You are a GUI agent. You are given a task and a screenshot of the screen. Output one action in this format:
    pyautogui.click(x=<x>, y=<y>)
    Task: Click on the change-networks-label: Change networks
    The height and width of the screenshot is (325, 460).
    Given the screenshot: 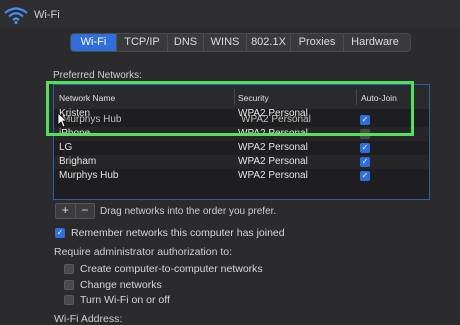 What is the action you would take?
    pyautogui.click(x=121, y=285)
    